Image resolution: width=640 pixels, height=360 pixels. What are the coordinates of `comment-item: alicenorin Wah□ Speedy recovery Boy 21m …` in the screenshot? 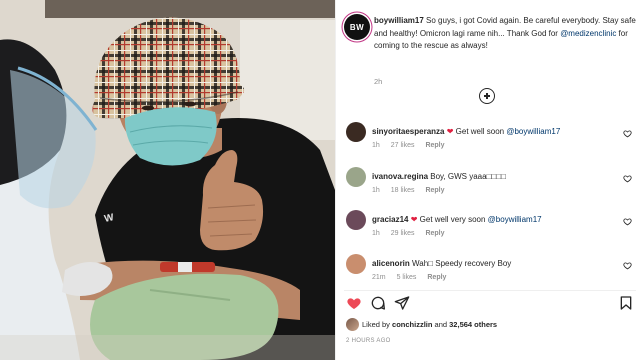 It's located at (490, 272).